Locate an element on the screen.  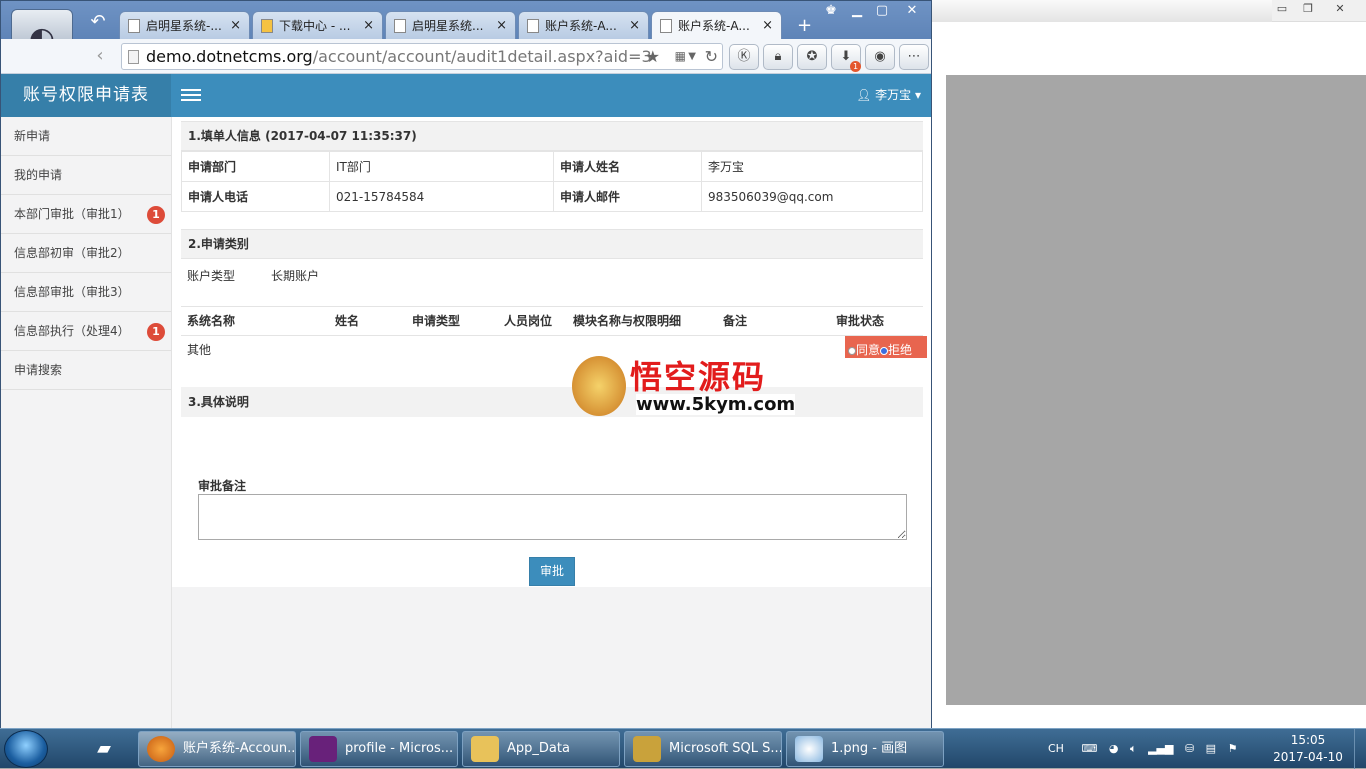
sidebar-item-dept-approval: 本部门审批（审批1） 1 is located at coordinates (86, 214).